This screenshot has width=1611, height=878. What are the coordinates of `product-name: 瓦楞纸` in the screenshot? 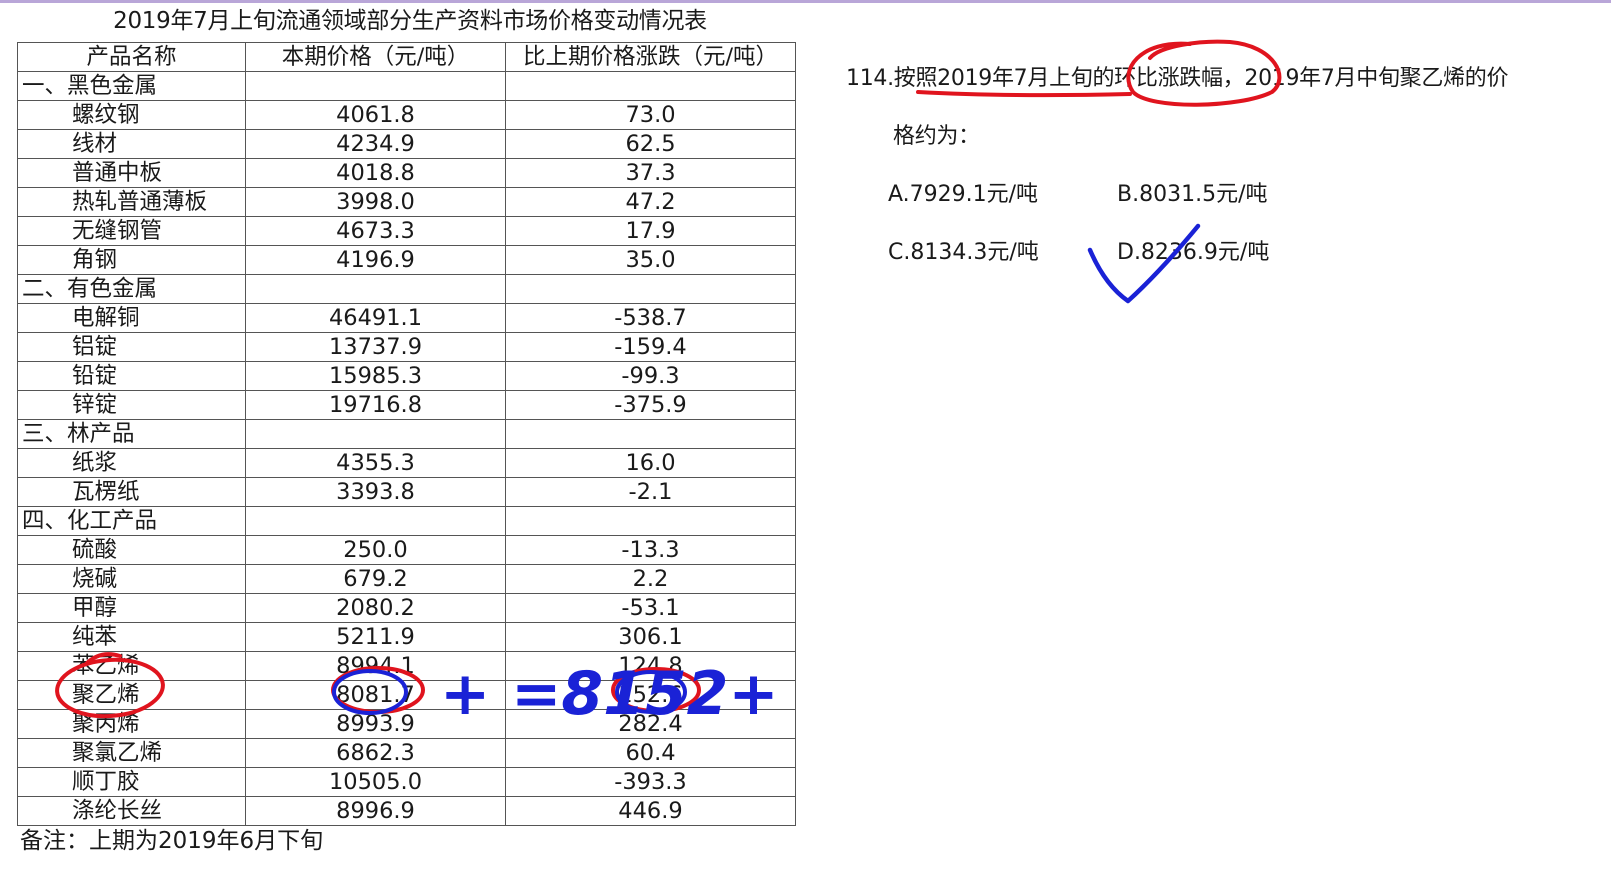 It's located at (131, 492).